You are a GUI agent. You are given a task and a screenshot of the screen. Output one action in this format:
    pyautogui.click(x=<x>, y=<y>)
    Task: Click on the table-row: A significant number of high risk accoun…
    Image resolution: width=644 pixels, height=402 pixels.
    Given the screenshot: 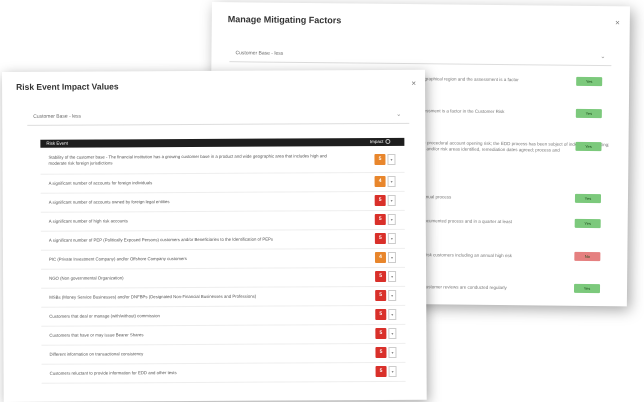 What is the action you would take?
    pyautogui.click(x=222, y=221)
    